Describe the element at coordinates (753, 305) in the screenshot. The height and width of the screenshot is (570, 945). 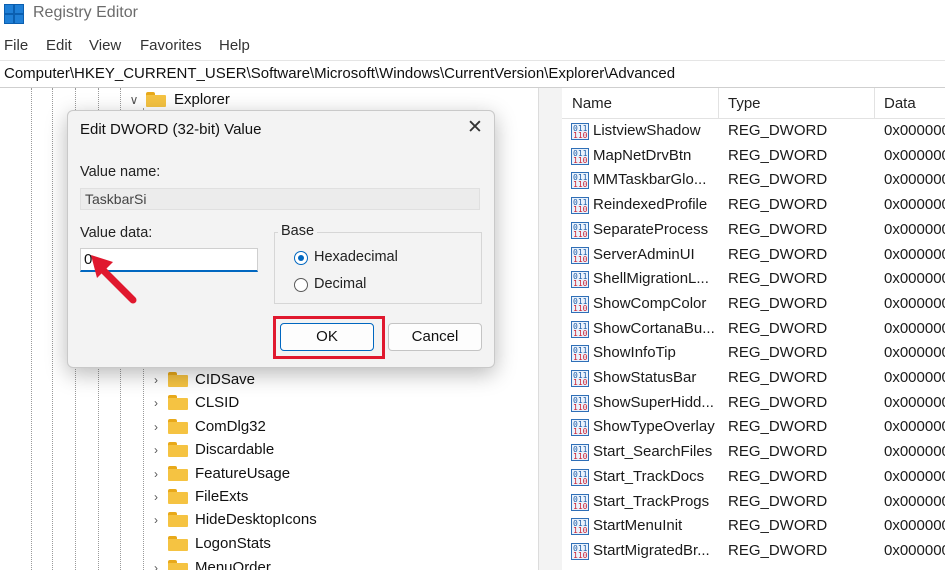
I see `list-row: 011 110 ShowCompColor REG_DWORD 0x000000` at that location.